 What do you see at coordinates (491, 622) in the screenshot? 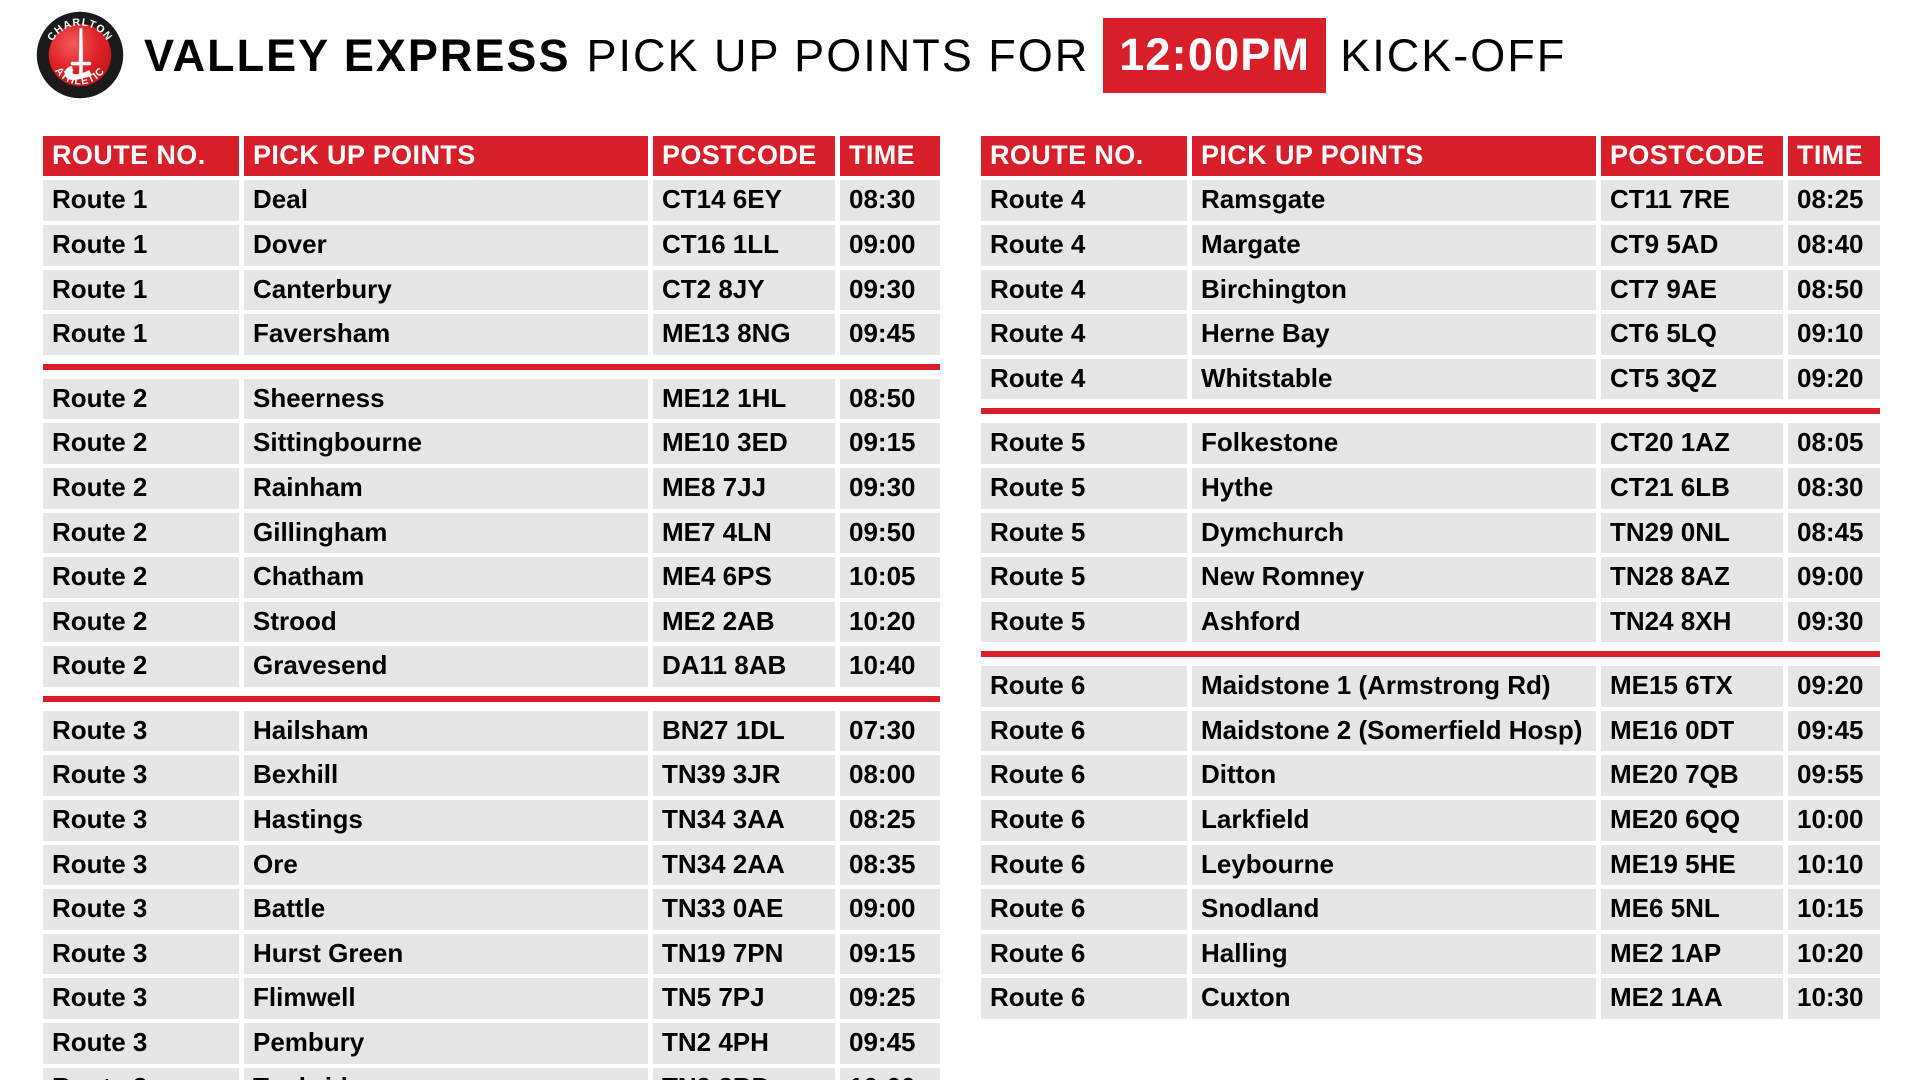
I see `table-row: Route 2 Strood ME2 2AB 10:20` at bounding box center [491, 622].